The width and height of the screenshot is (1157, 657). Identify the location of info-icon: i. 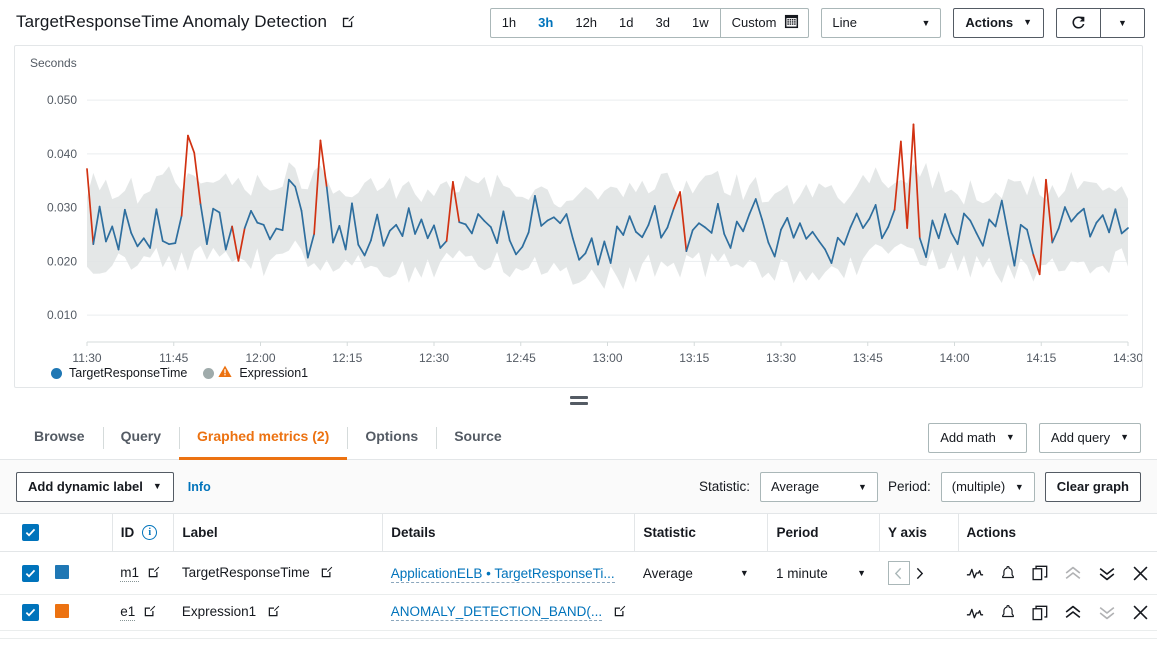
(150, 532).